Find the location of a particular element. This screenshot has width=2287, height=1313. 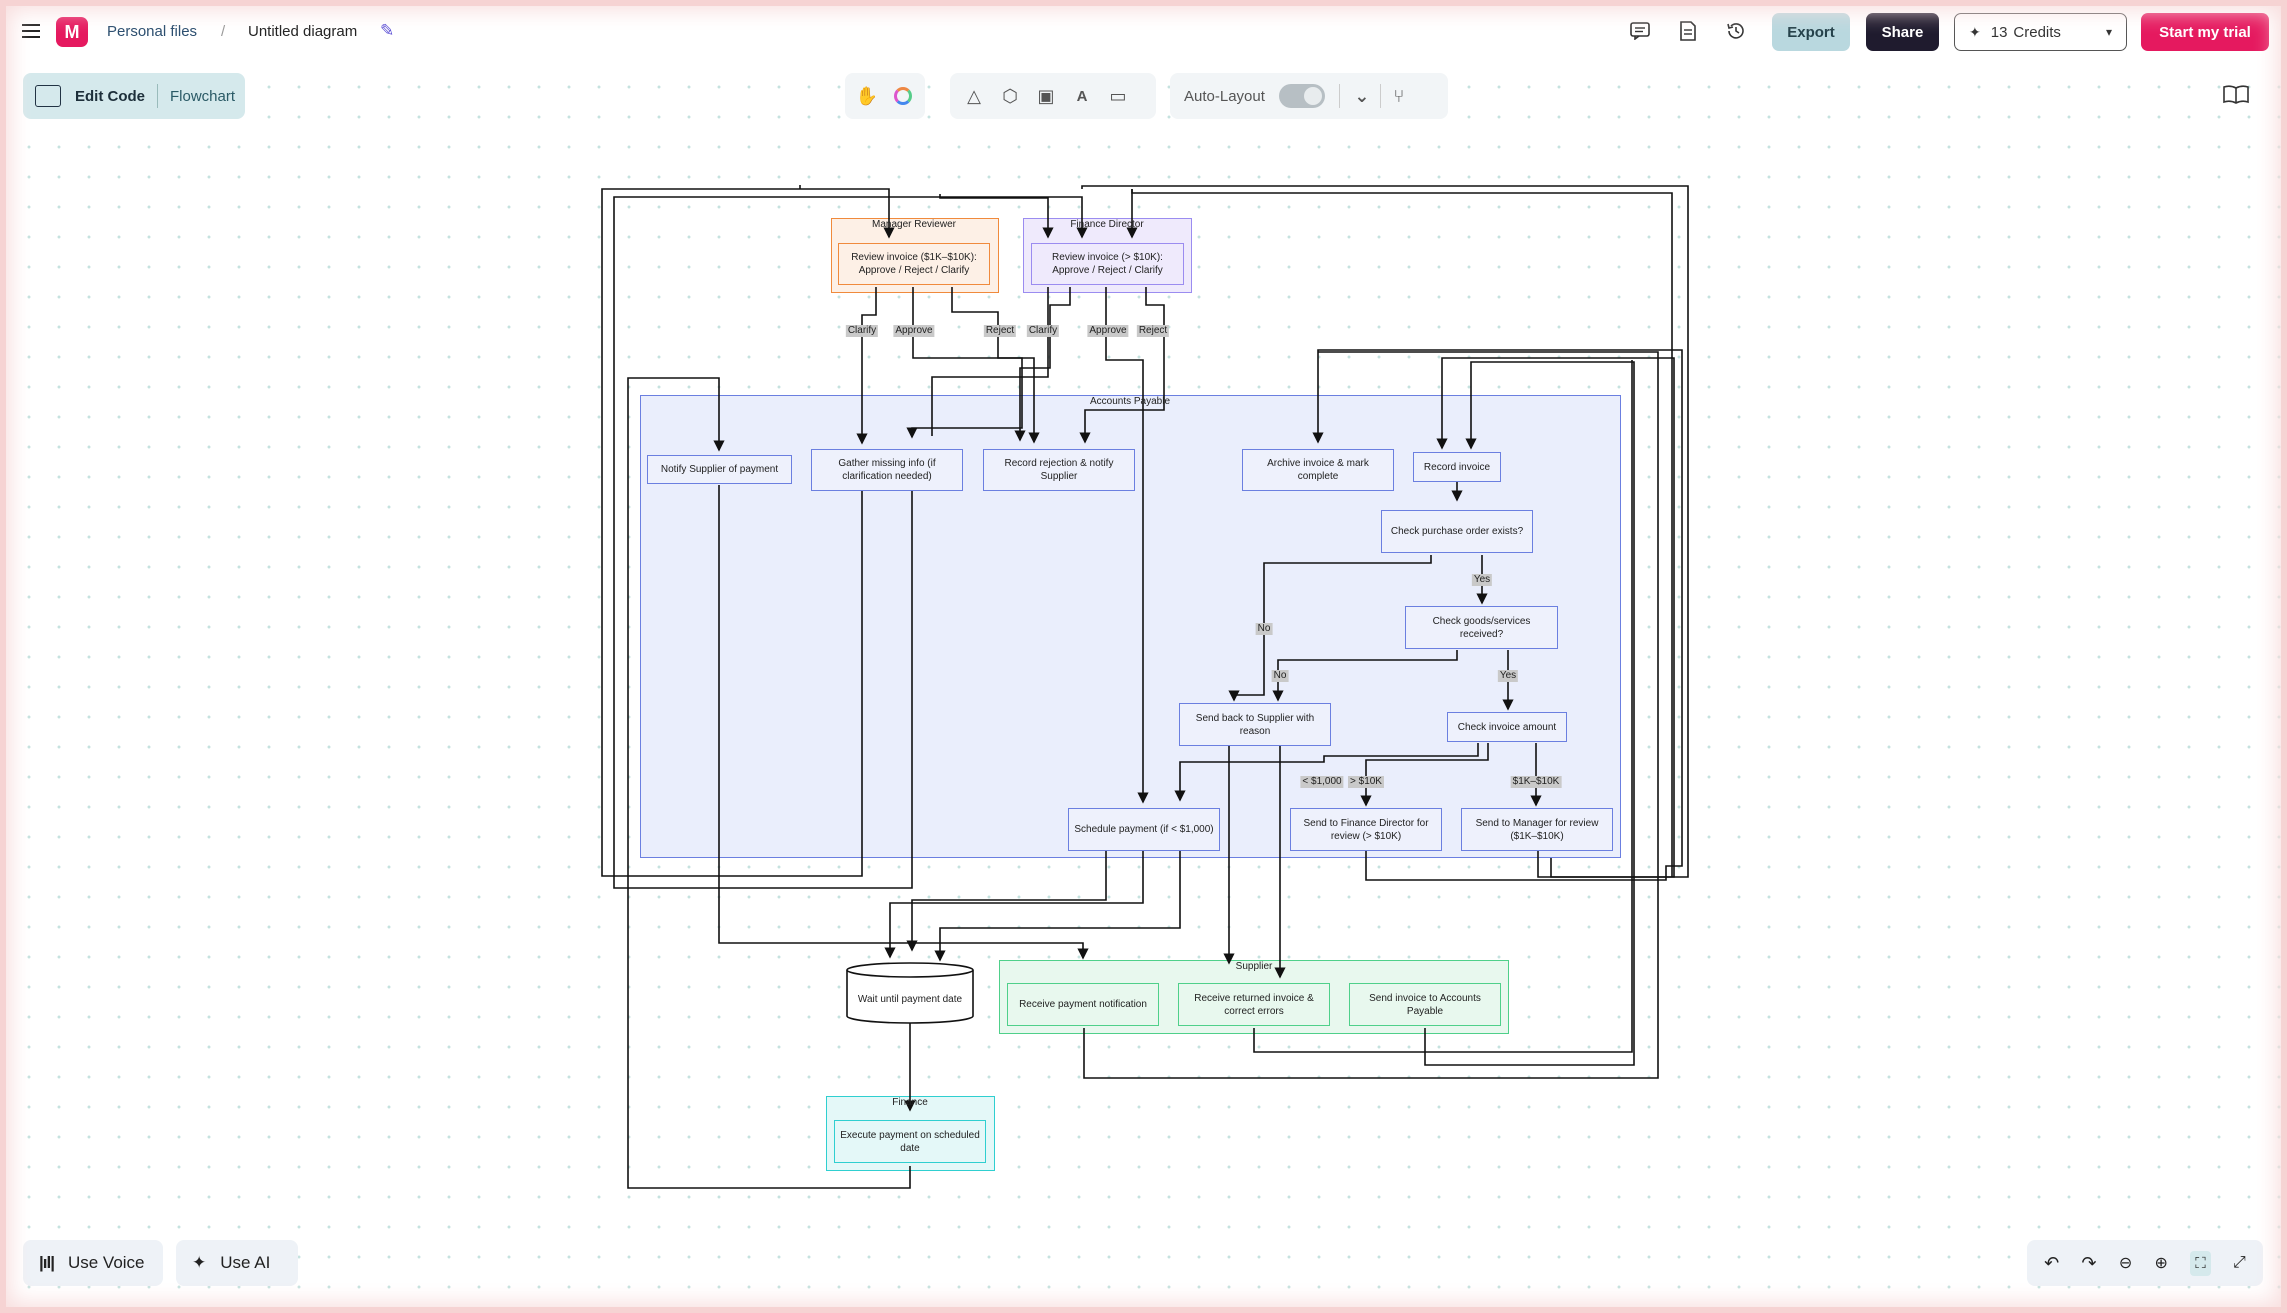

edge-label-goods-yes: Yes is located at coordinates (1508, 676).